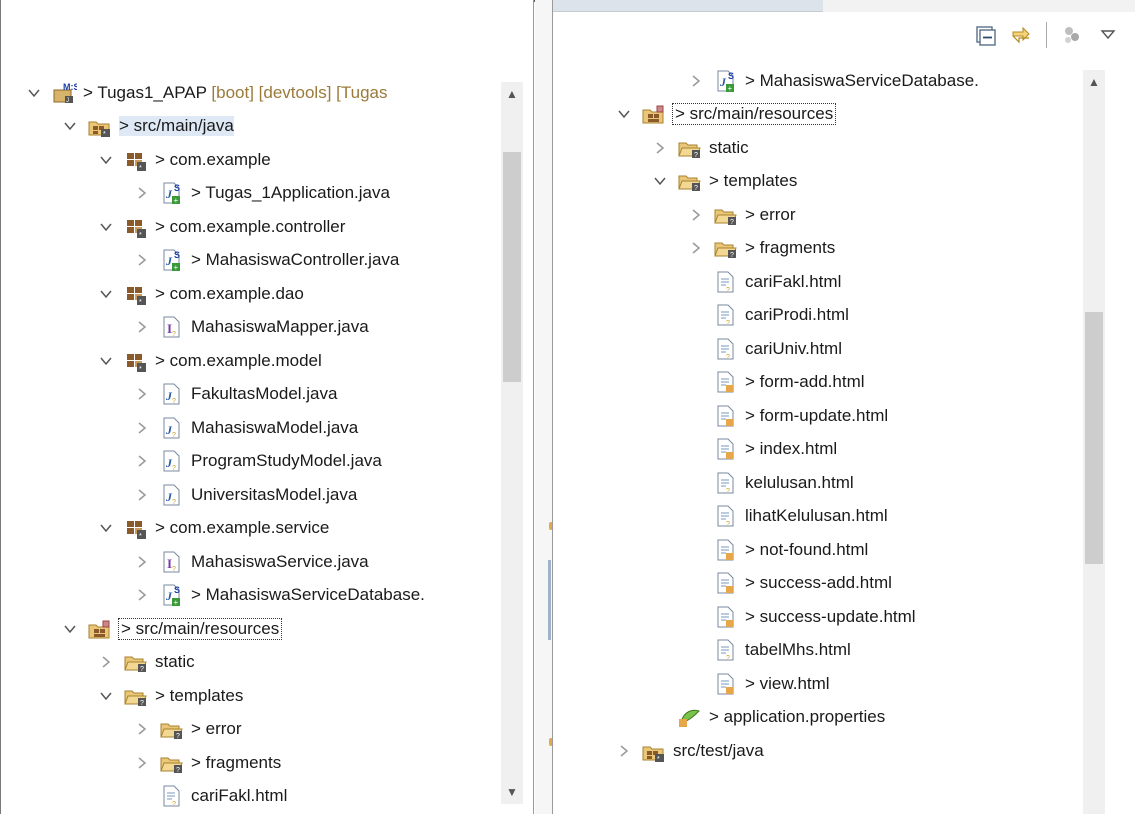 This screenshot has width=1135, height=814. Describe the element at coordinates (209, 360) in the screenshot. I see `tree-row-com-example-model: * > com.example.model` at that location.